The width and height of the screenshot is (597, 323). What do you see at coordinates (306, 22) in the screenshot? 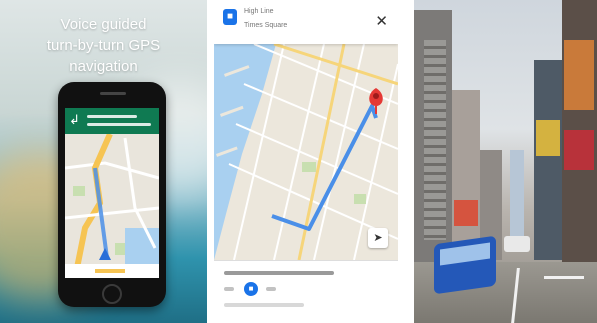
I see `route-header: ■ High Line Times Square ✕` at bounding box center [306, 22].